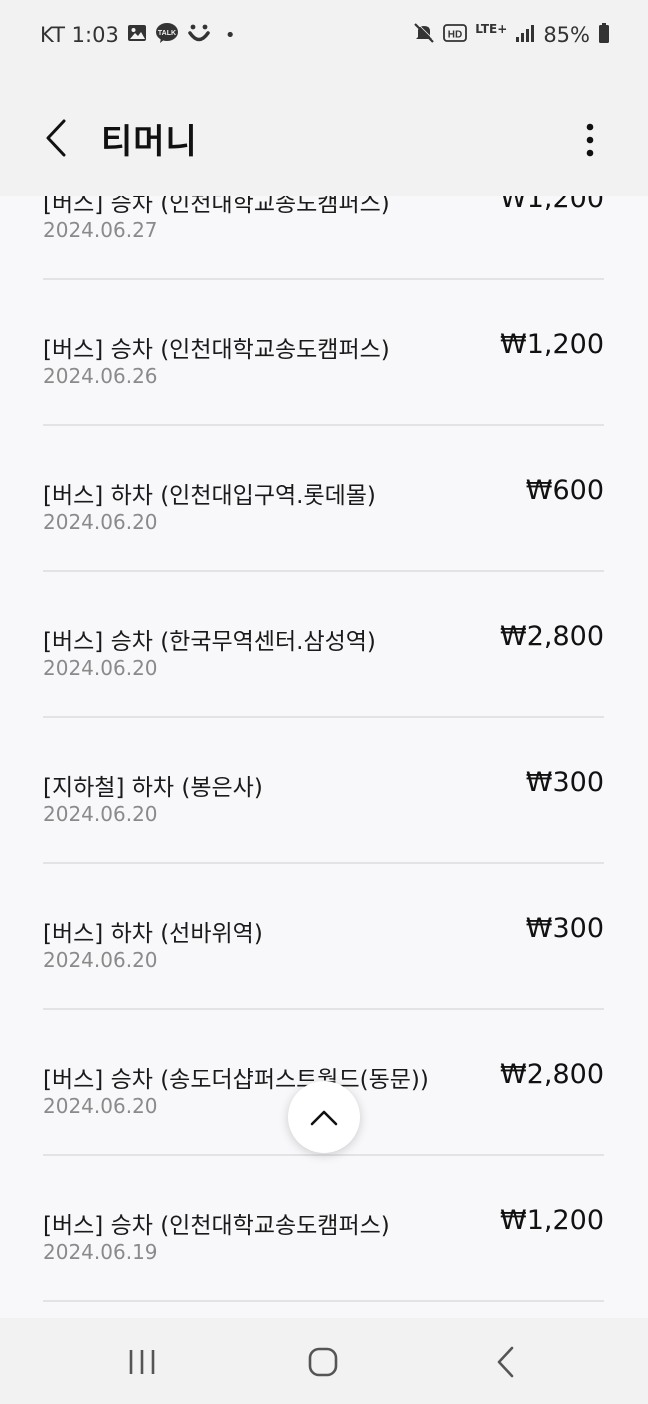  I want to click on page-title: 티머니, so click(149, 142).